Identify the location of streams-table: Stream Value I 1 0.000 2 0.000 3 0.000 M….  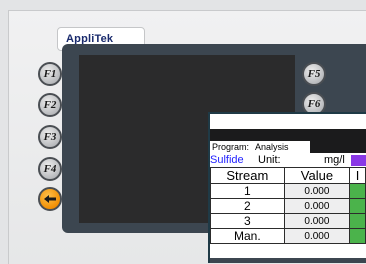
(288, 205).